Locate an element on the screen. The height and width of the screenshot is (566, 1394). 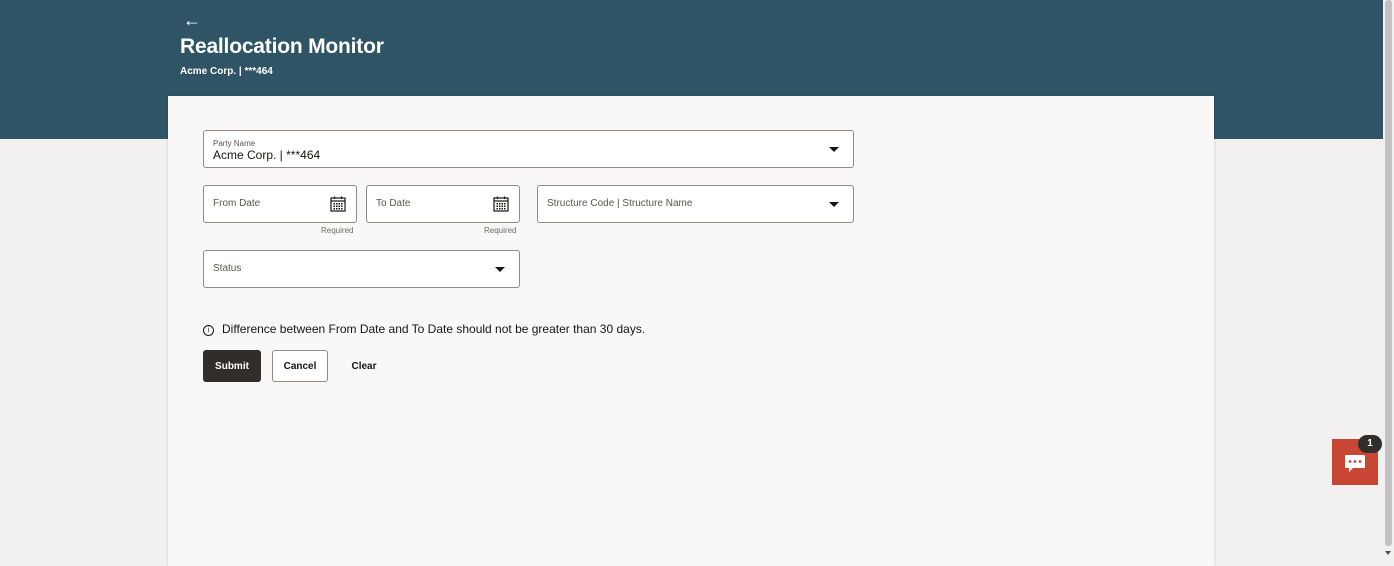
scrollbar-thumb is located at coordinates (1388, 273).